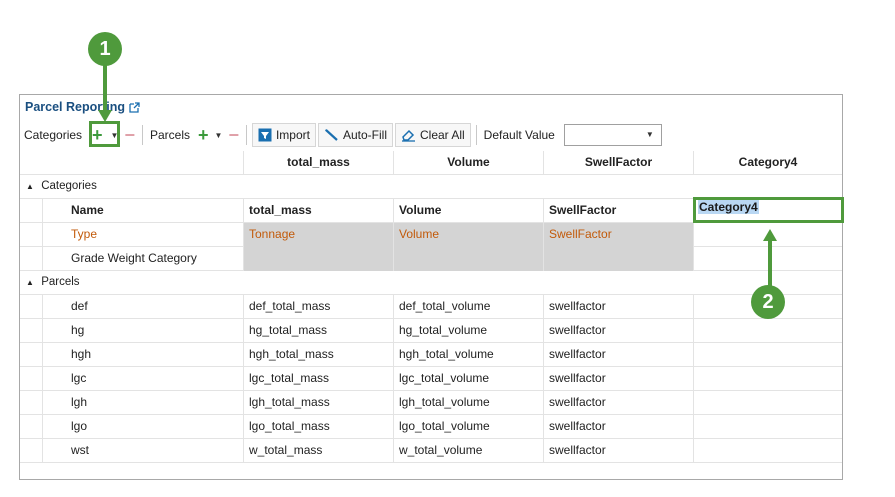 Image resolution: width=895 pixels, height=497 pixels. What do you see at coordinates (142, 259) in the screenshot?
I see `row-label: Grade Weight Category` at bounding box center [142, 259].